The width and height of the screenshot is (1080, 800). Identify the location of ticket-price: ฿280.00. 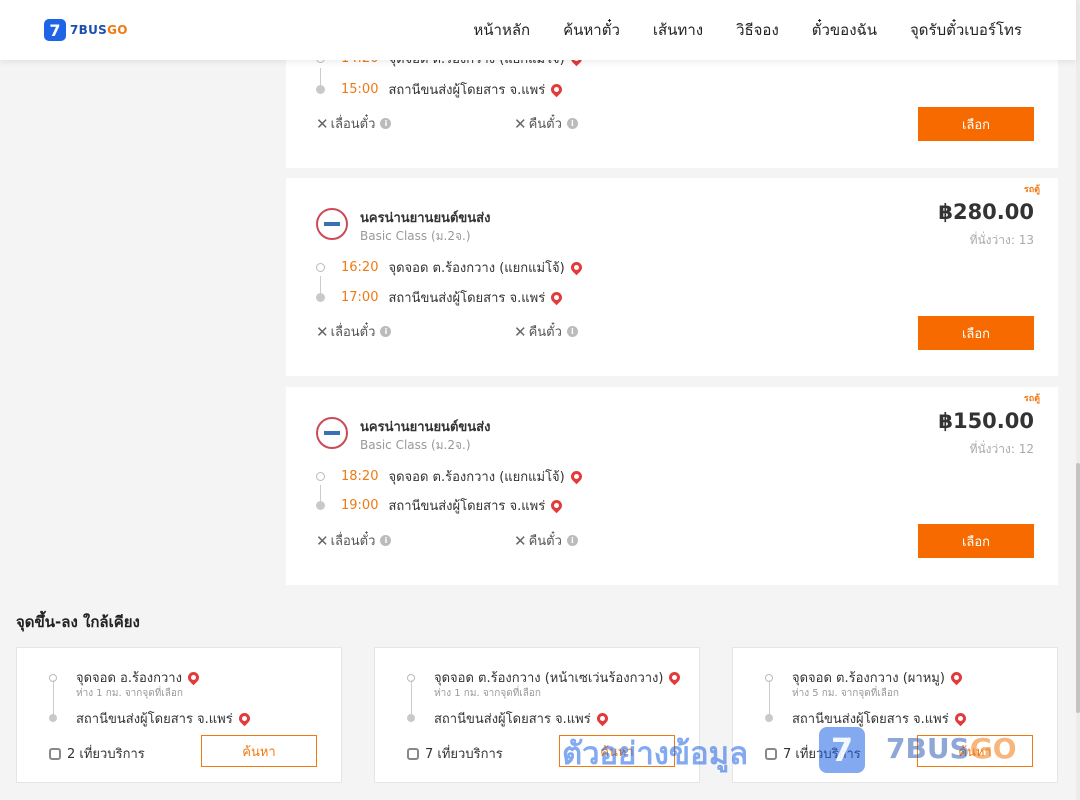
(986, 212).